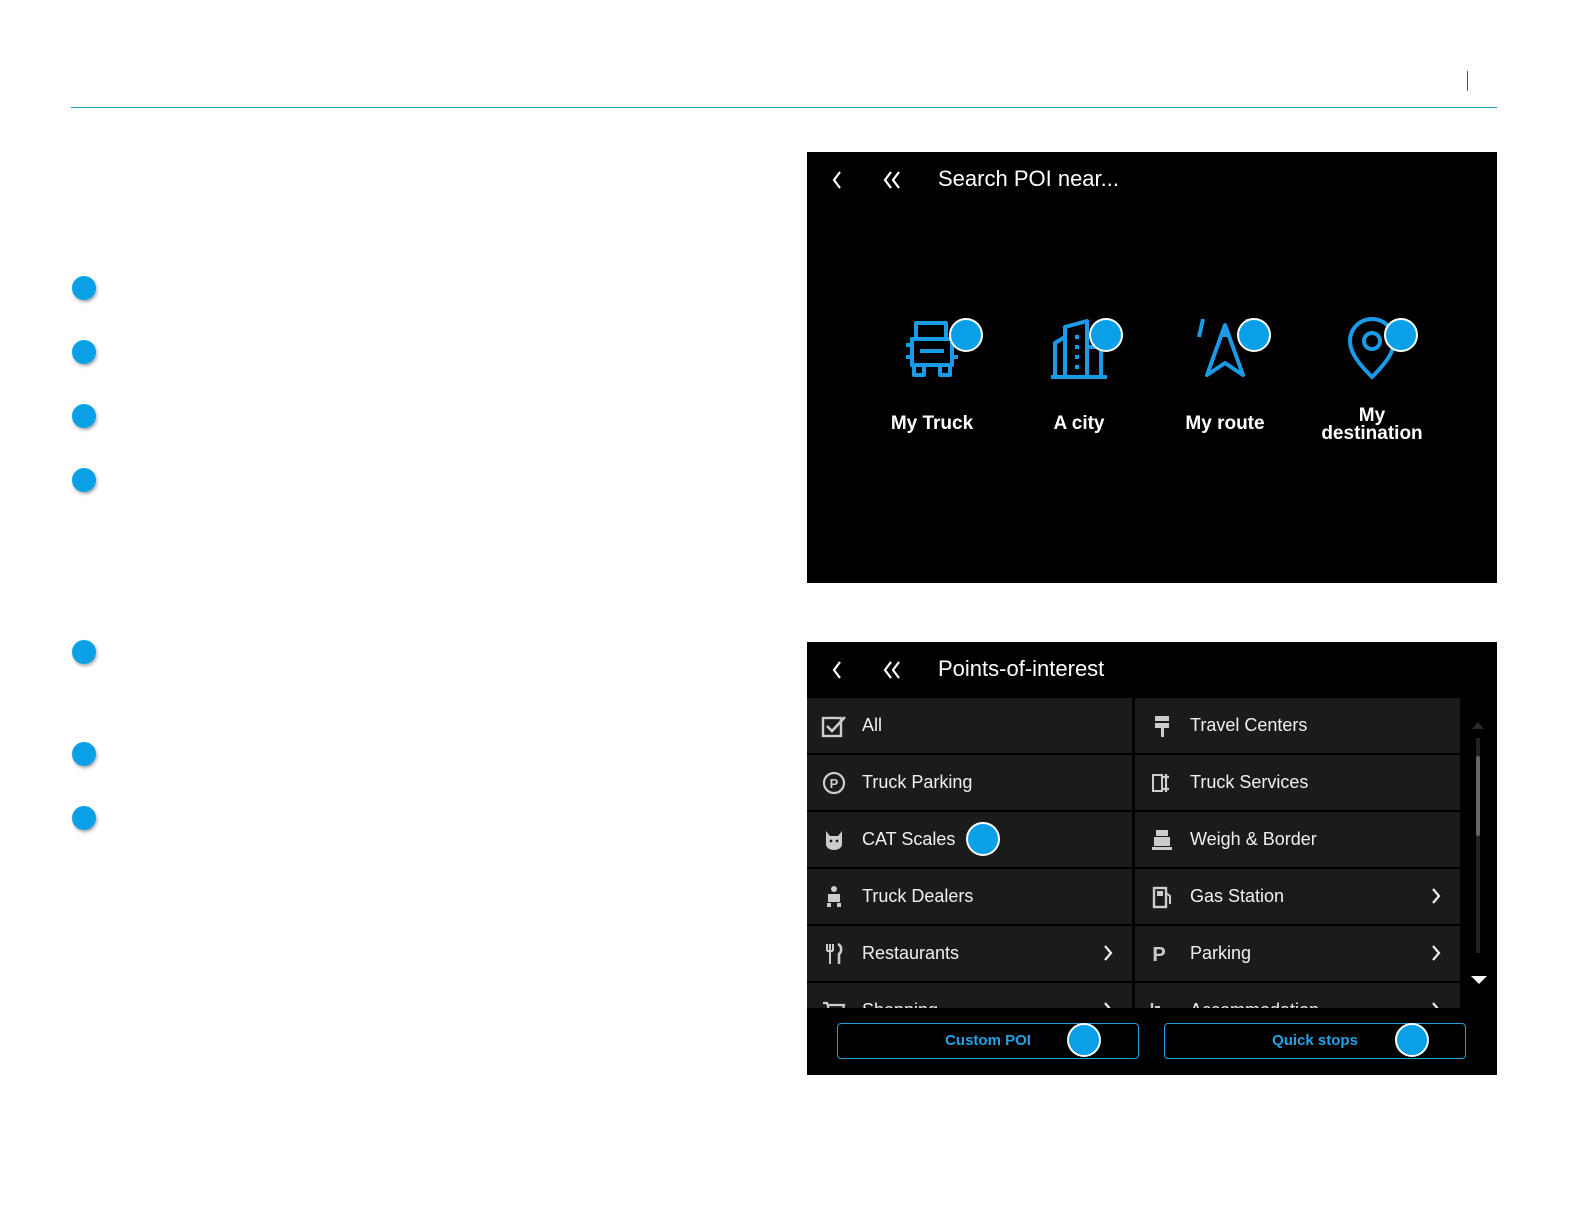 The image size is (1584, 1224). I want to click on category-label: Truck Services, so click(1249, 782).